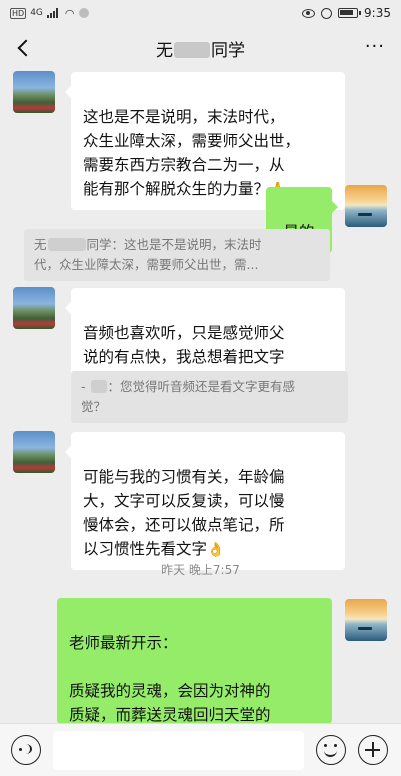 Image resolution: width=401 pixels, height=776 pixels. What do you see at coordinates (375, 47) in the screenshot?
I see `more-options-icon: ···` at bounding box center [375, 47].